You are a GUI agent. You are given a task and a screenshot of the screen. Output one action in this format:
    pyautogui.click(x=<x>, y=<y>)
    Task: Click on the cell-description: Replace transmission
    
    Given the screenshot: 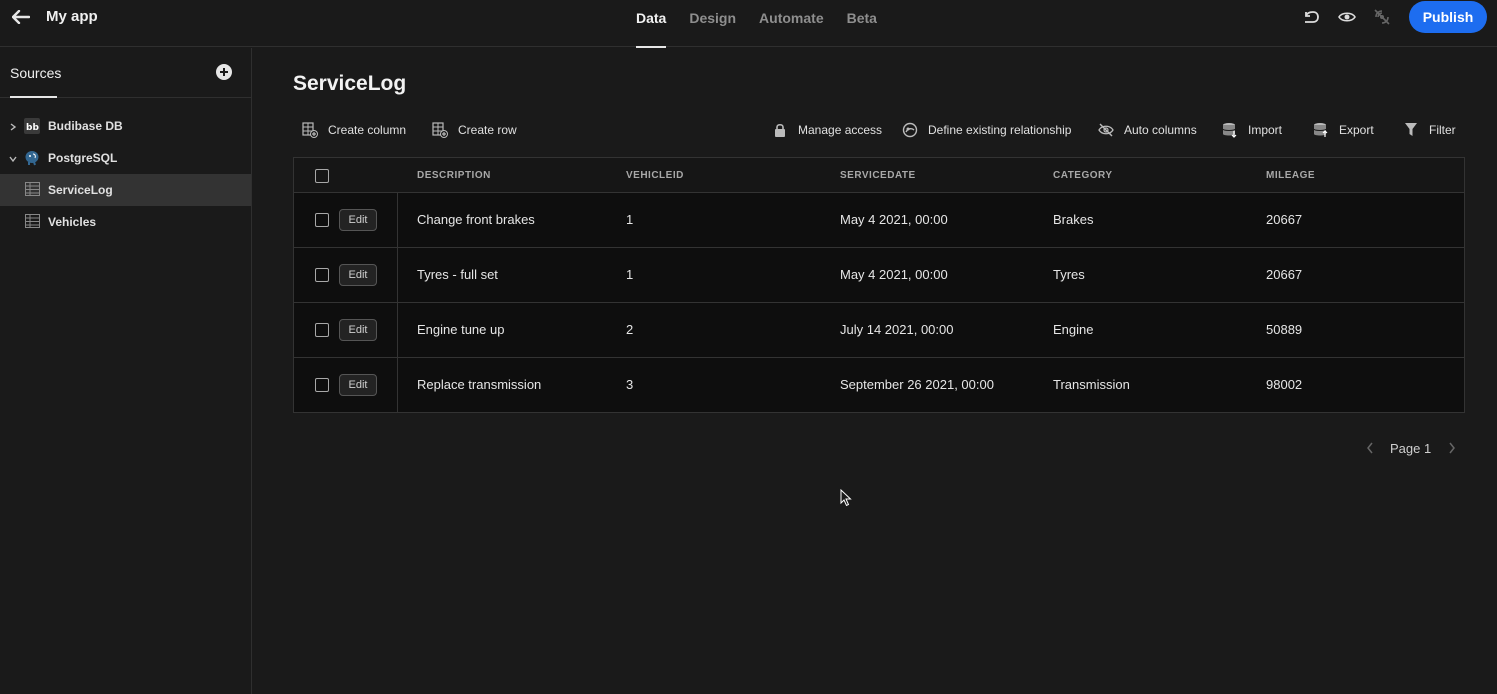 What is the action you would take?
    pyautogui.click(x=479, y=384)
    